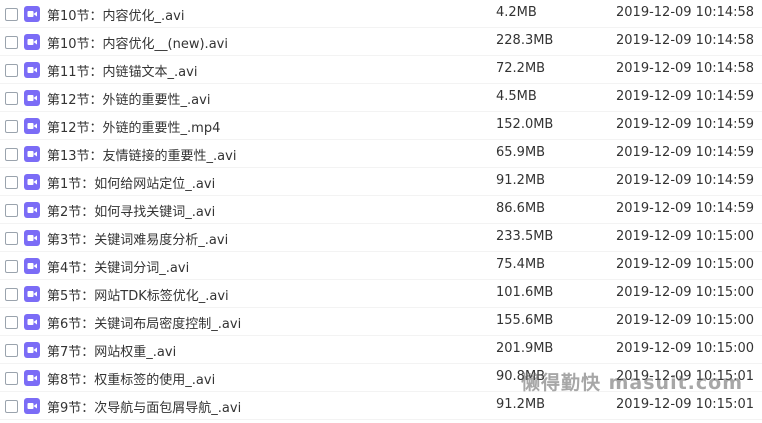 The height and width of the screenshot is (423, 762). I want to click on file-size: 201.9MB, so click(525, 348).